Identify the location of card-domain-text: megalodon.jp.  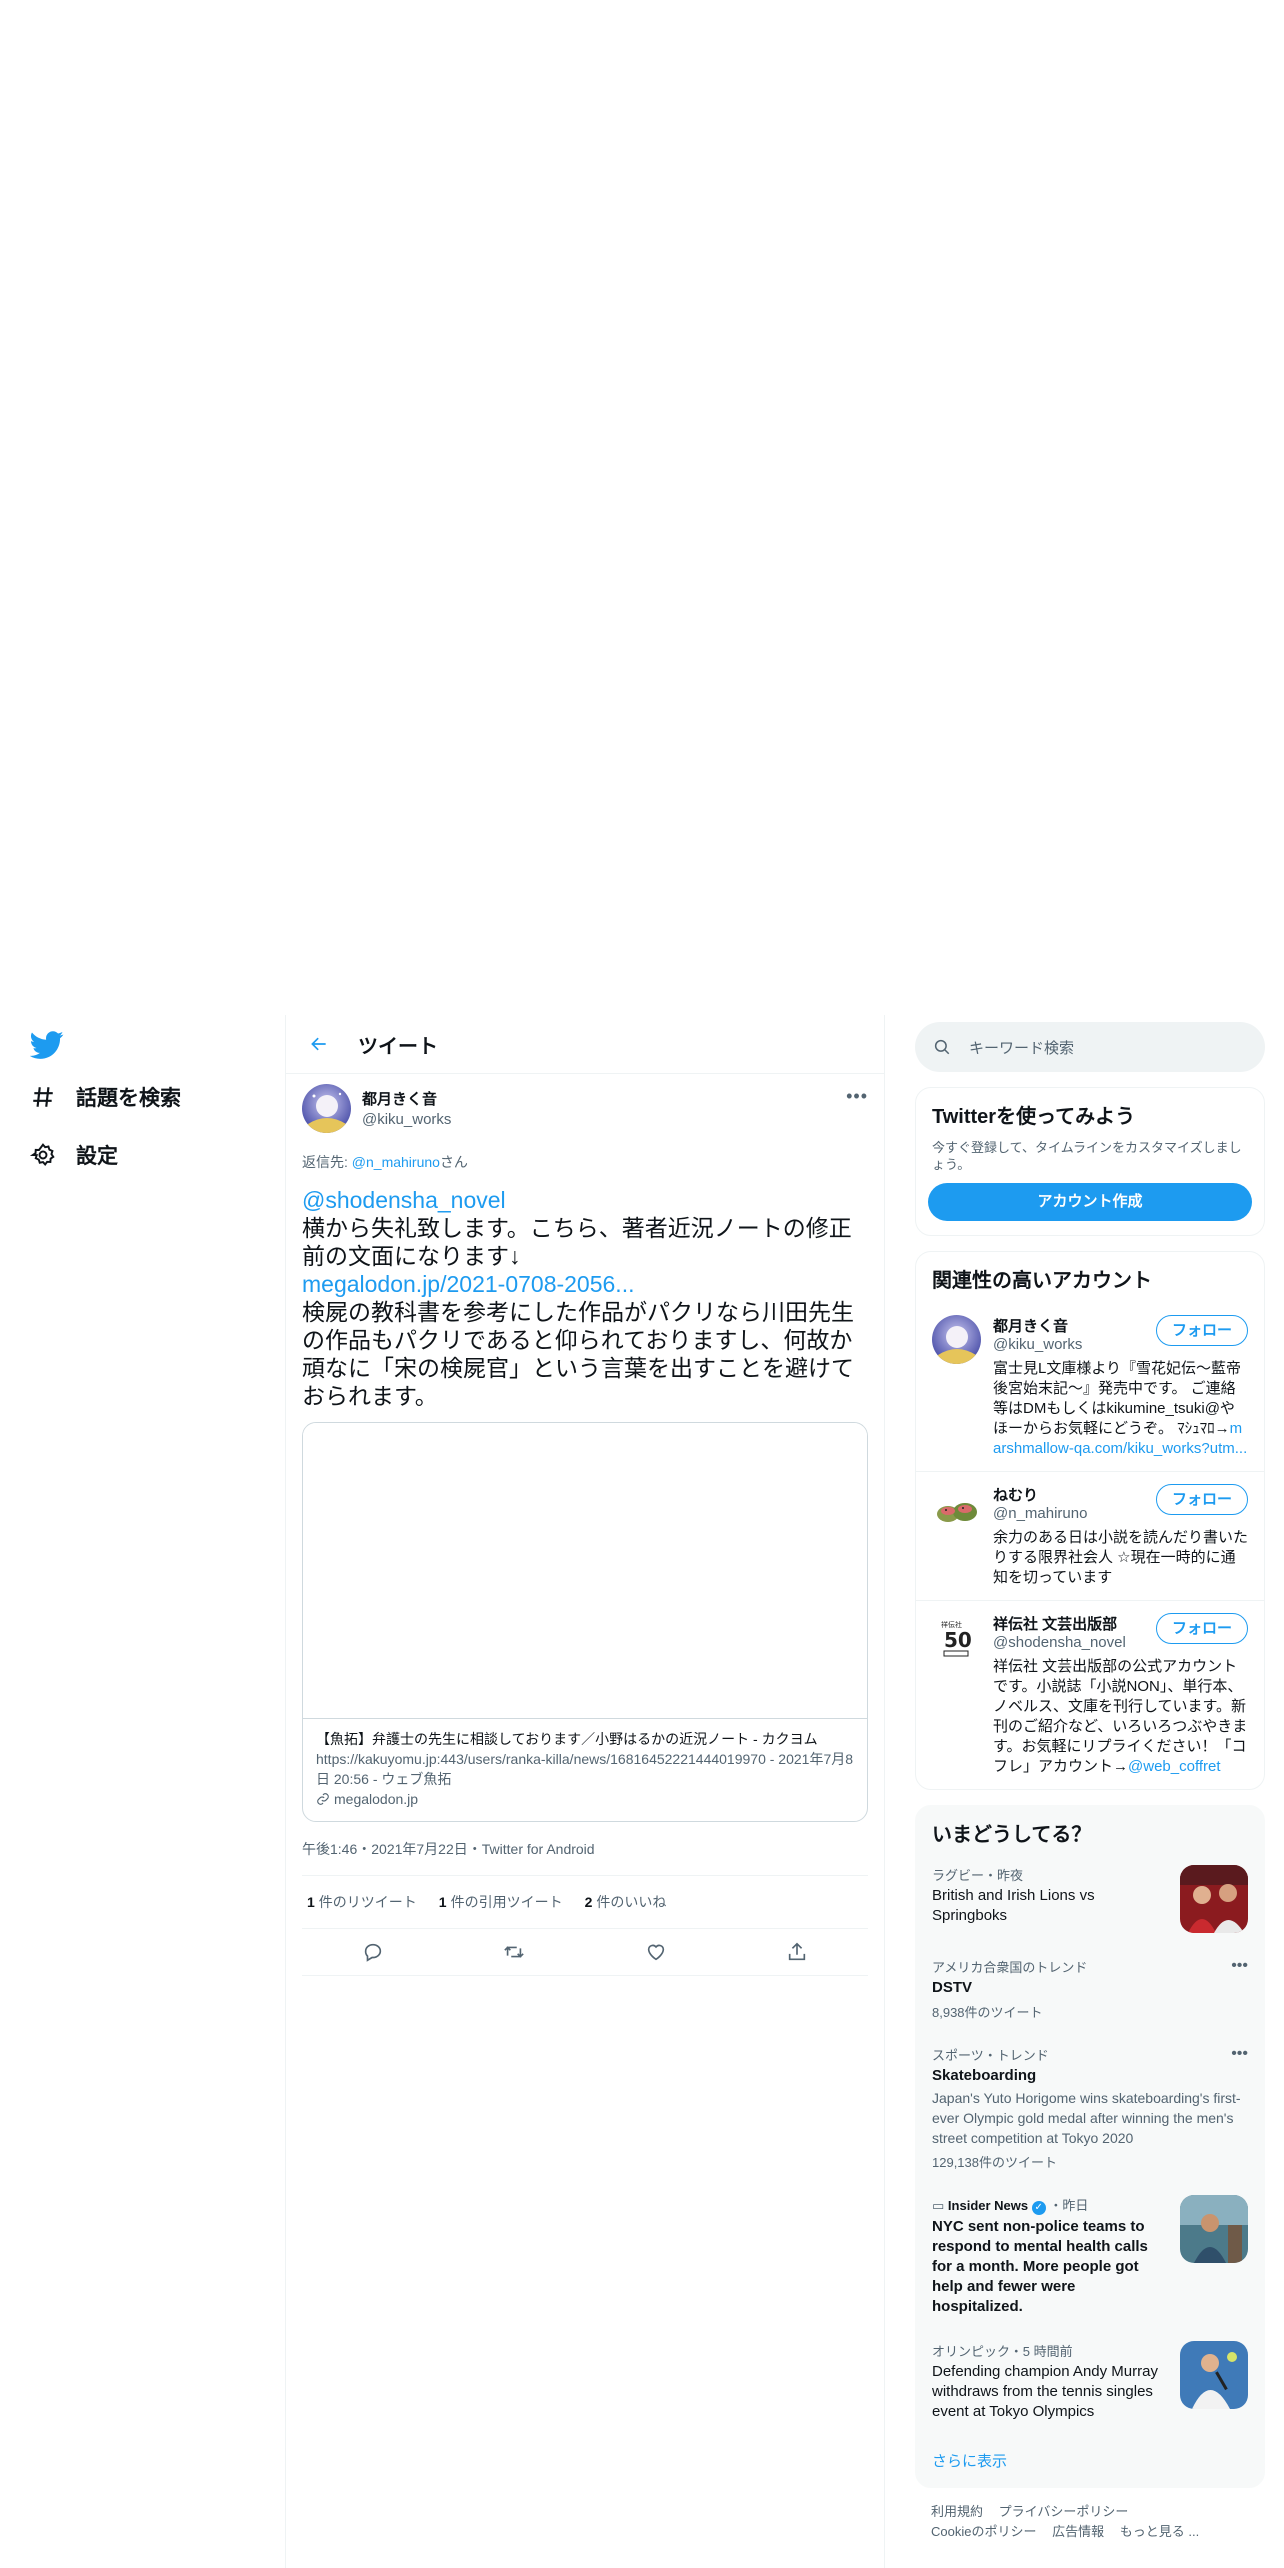
(376, 1799).